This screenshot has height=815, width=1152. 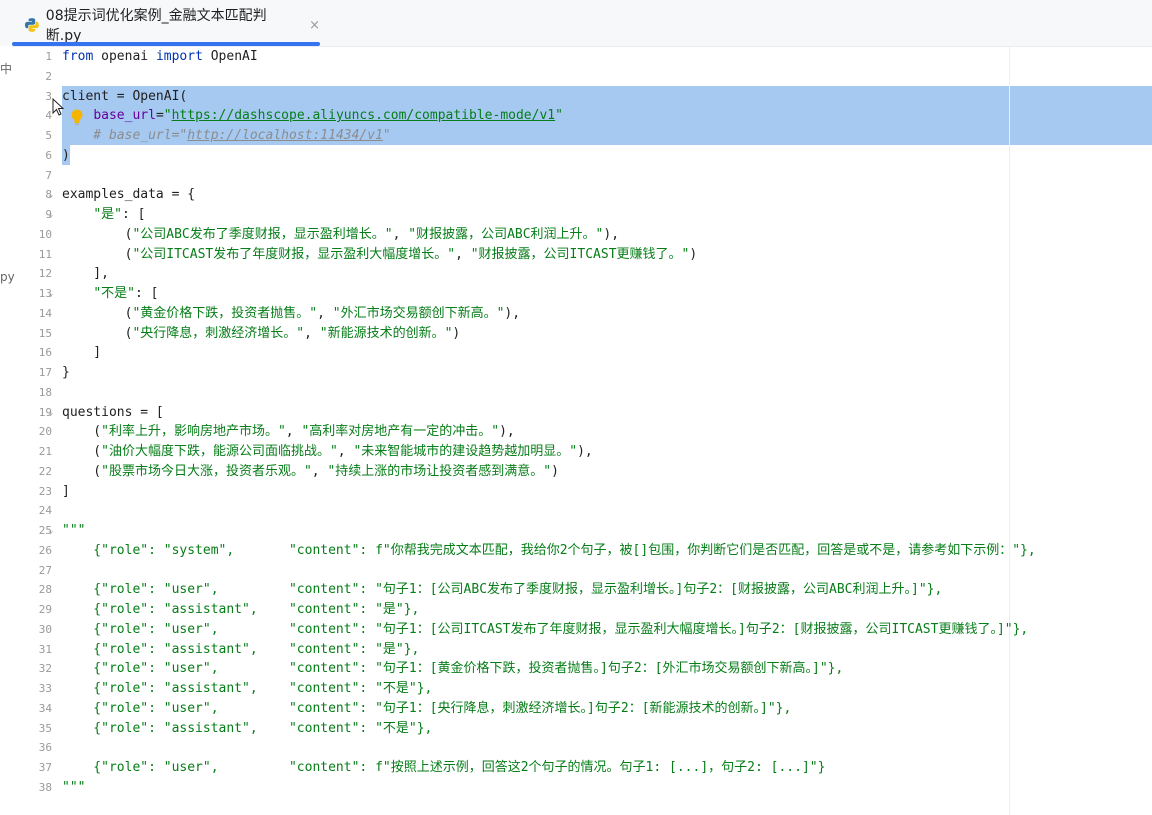 What do you see at coordinates (45, 511) in the screenshot?
I see `line-number: 24` at bounding box center [45, 511].